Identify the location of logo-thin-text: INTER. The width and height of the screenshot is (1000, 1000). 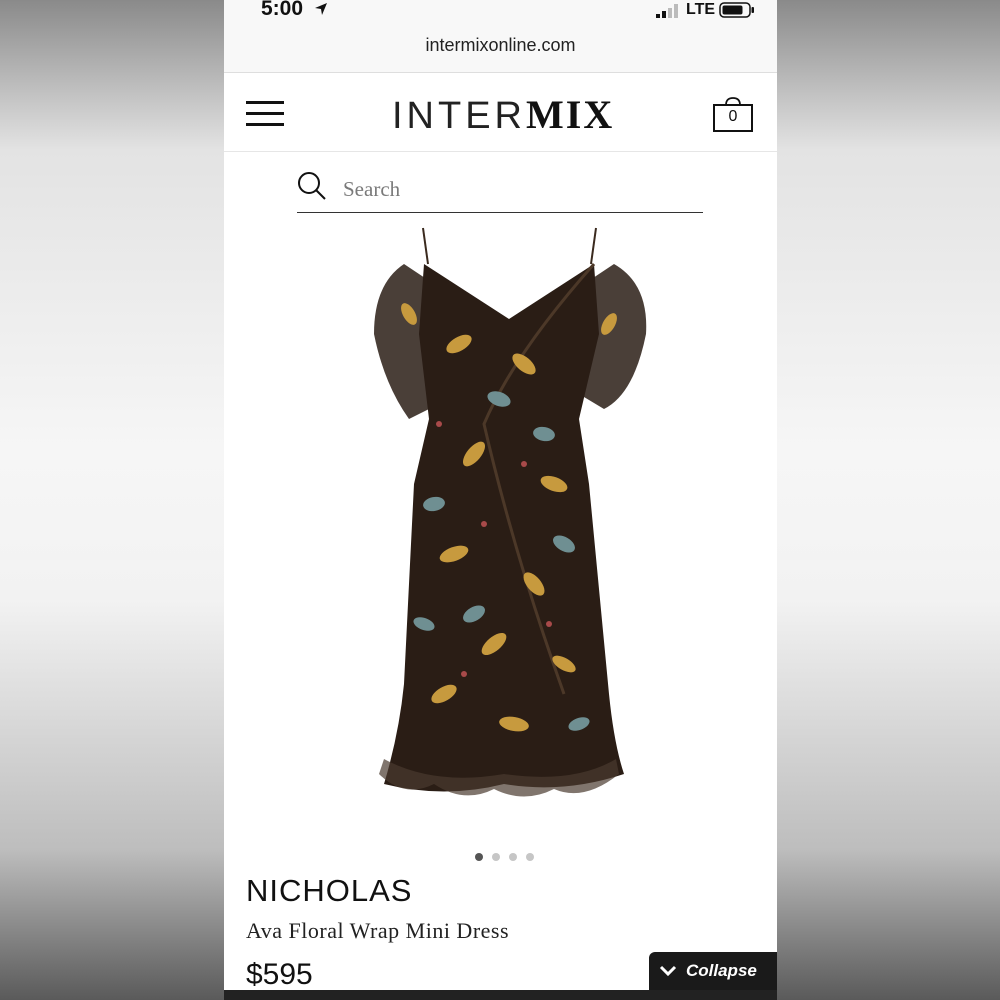
(459, 116).